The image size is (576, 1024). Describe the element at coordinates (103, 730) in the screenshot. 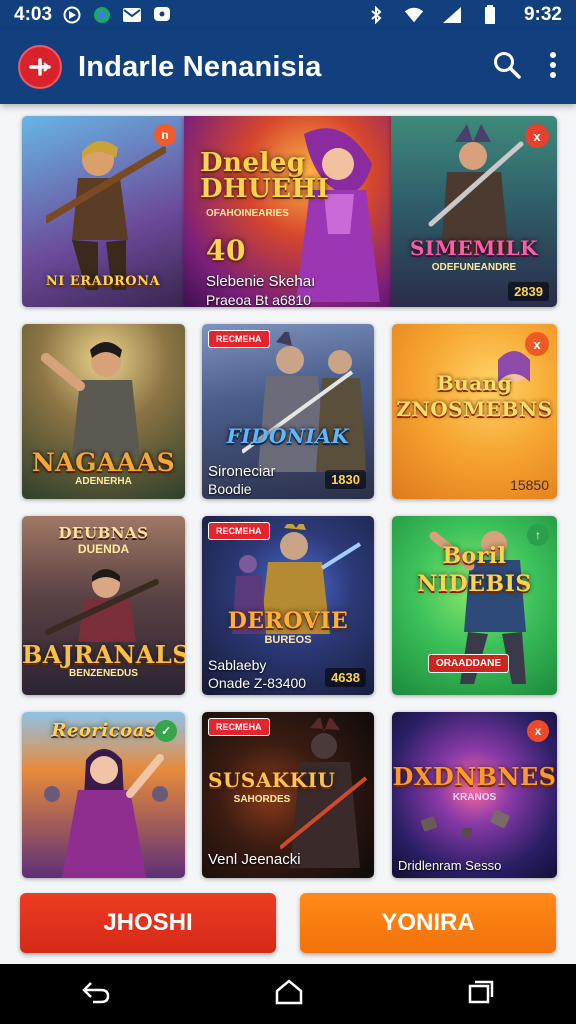

I see `card-title: Reoricoas` at that location.